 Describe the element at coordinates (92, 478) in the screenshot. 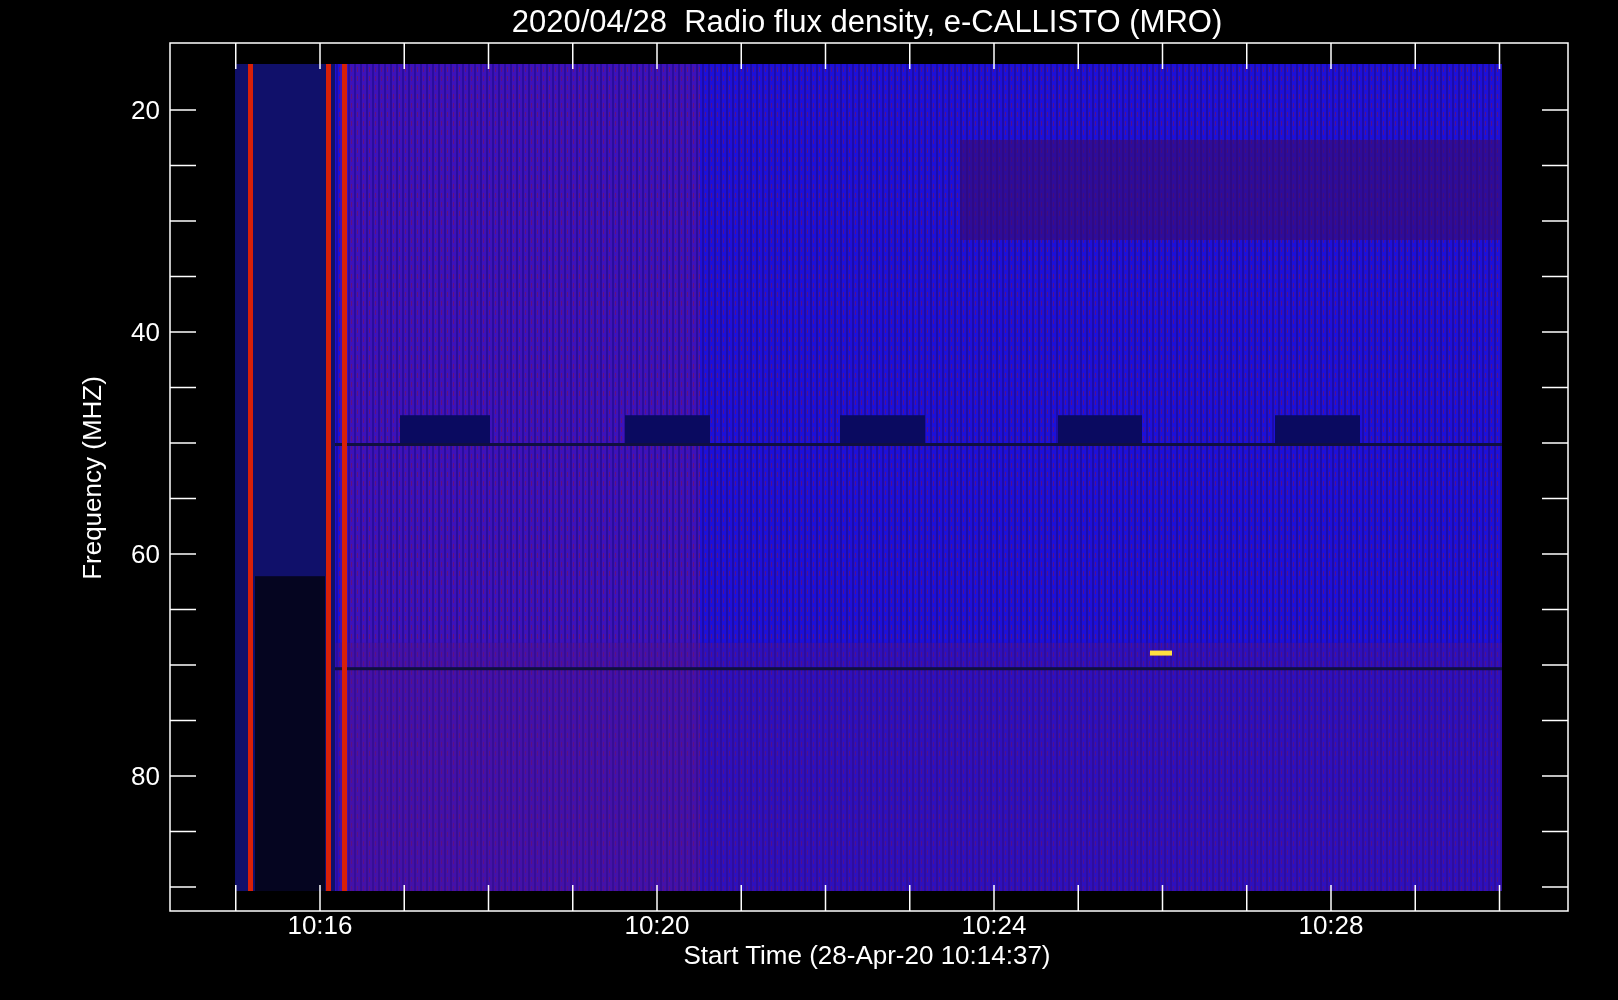

I see `y-axis-label: Frequency (MHZ)` at that location.